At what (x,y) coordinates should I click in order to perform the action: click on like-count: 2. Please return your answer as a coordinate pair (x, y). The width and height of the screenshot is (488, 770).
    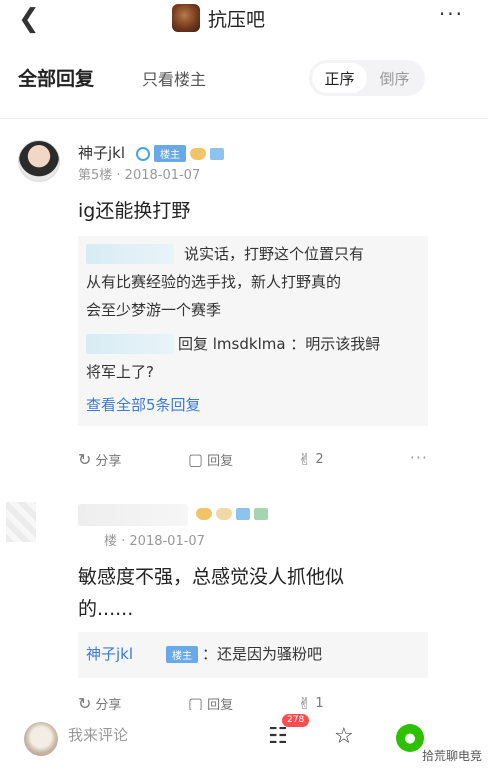
    Looking at the image, I should click on (319, 459).